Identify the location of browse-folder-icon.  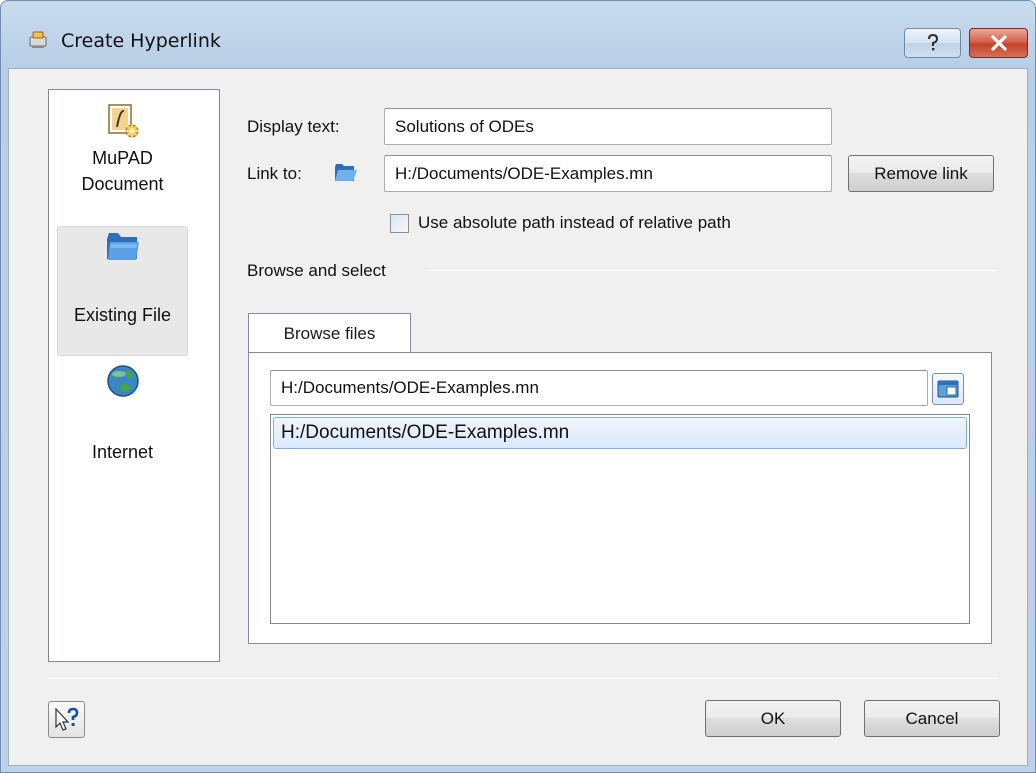
(948, 389).